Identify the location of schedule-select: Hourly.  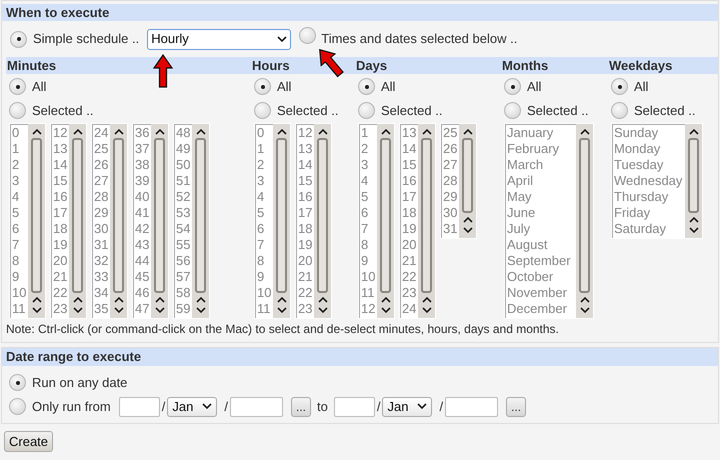
(219, 39).